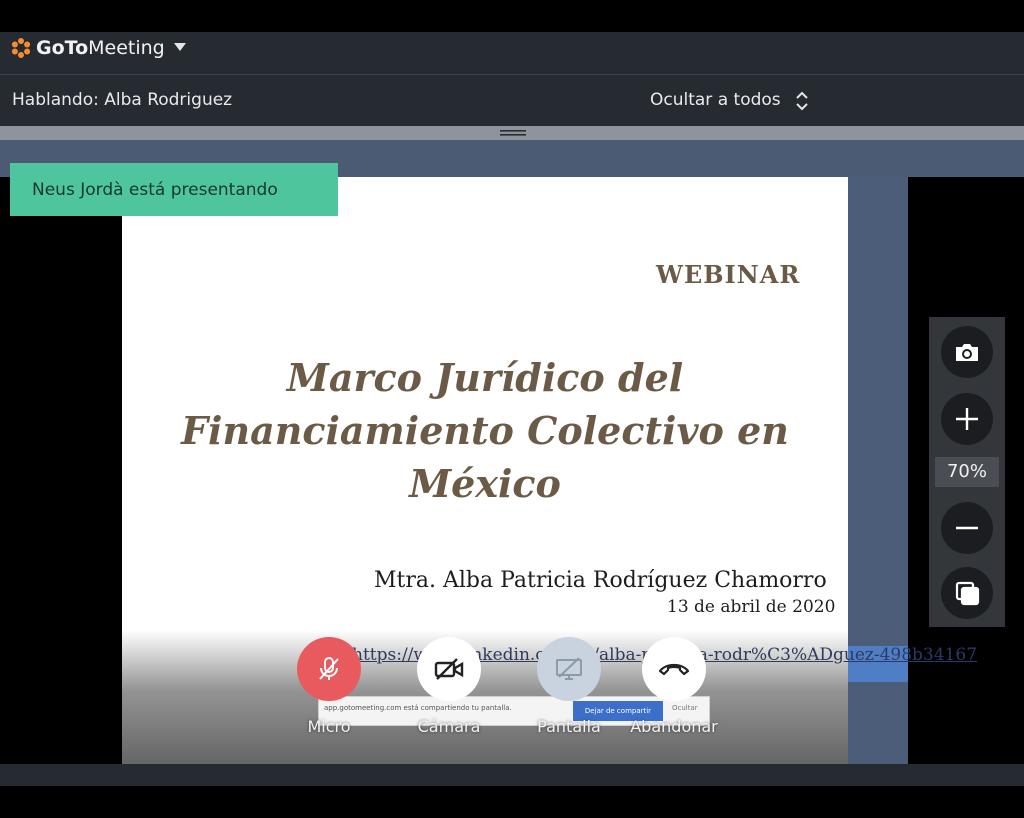 The image size is (1024, 818). I want to click on drag-handle-icon, so click(513, 133).